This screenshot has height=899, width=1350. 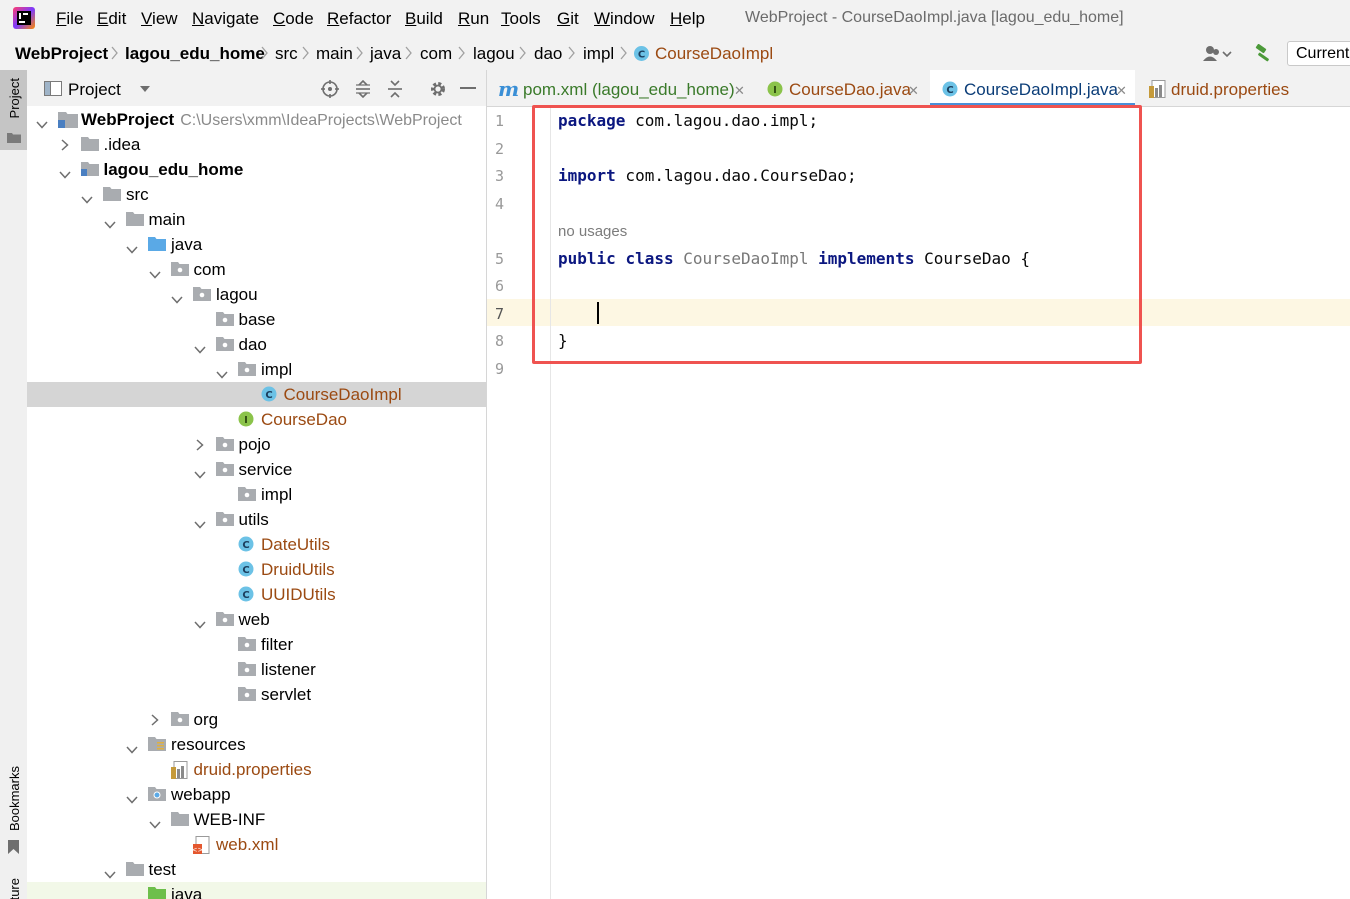 I want to click on structure-tool-button: Structure, so click(x=13, y=888).